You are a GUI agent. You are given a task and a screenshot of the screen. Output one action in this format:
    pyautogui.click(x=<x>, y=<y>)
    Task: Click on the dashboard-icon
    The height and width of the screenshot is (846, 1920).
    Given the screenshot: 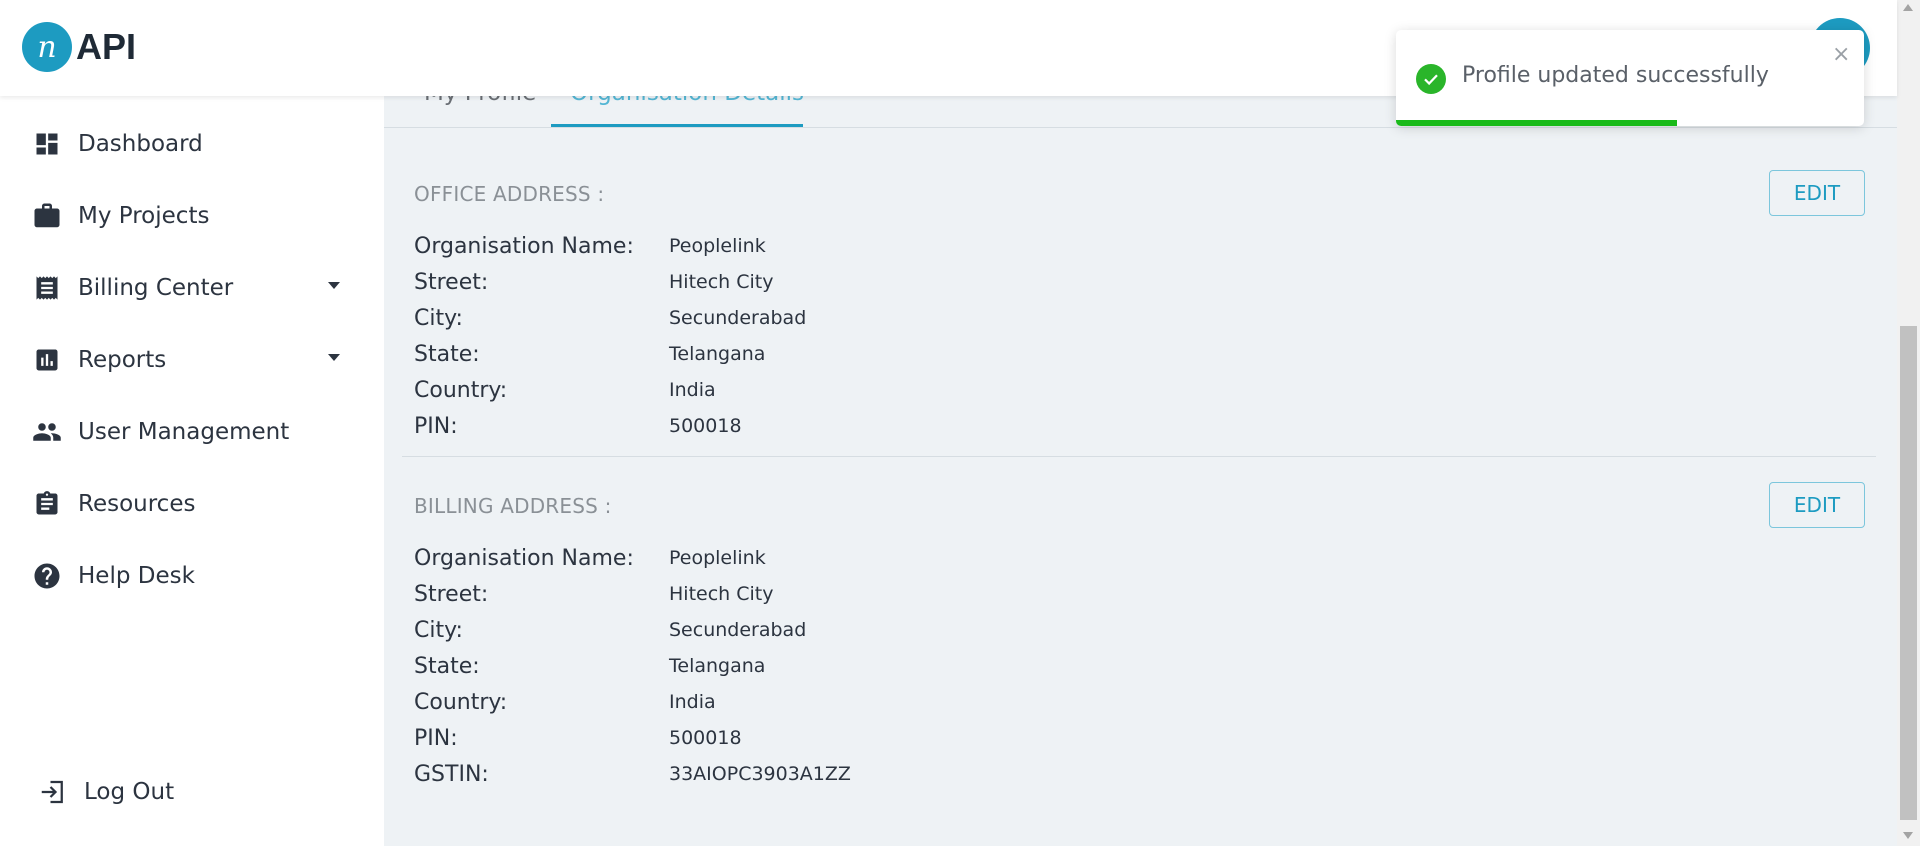 What is the action you would take?
    pyautogui.click(x=47, y=144)
    